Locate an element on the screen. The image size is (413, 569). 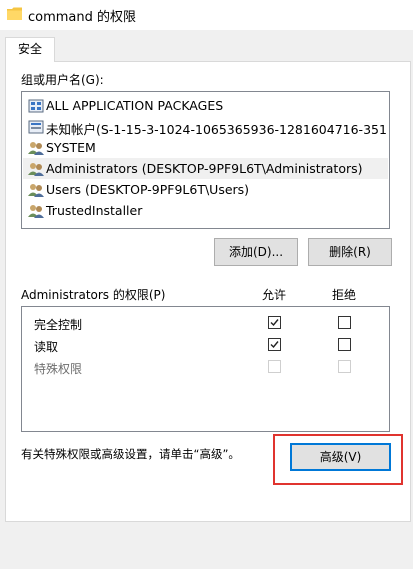
deny-header: 拒绝 is located at coordinates (344, 295).